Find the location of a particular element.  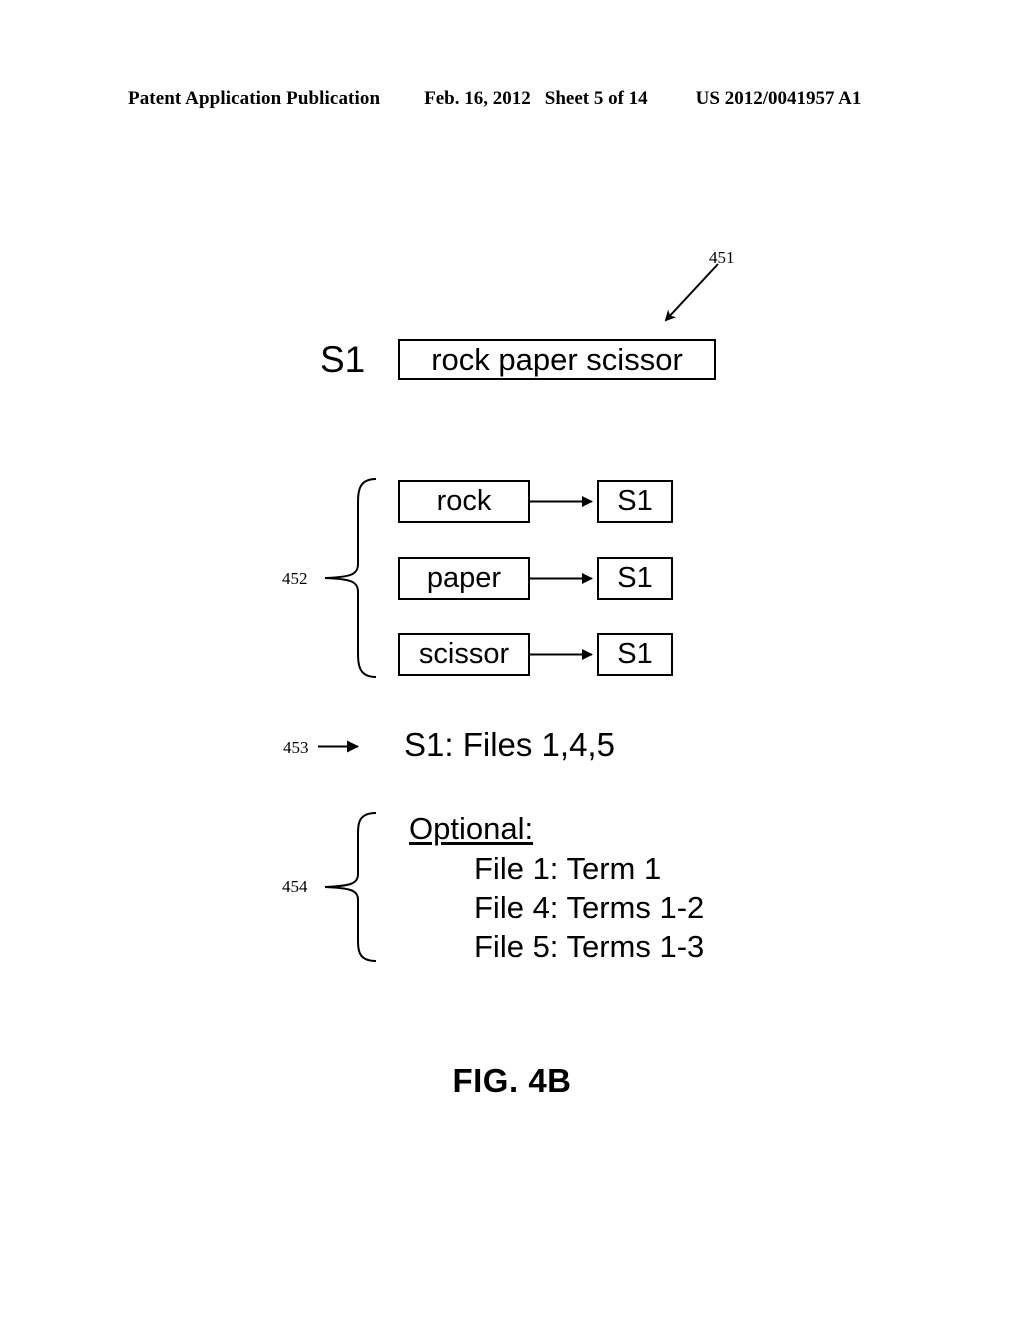

reference-numeral-453: 453 is located at coordinates (296, 747).